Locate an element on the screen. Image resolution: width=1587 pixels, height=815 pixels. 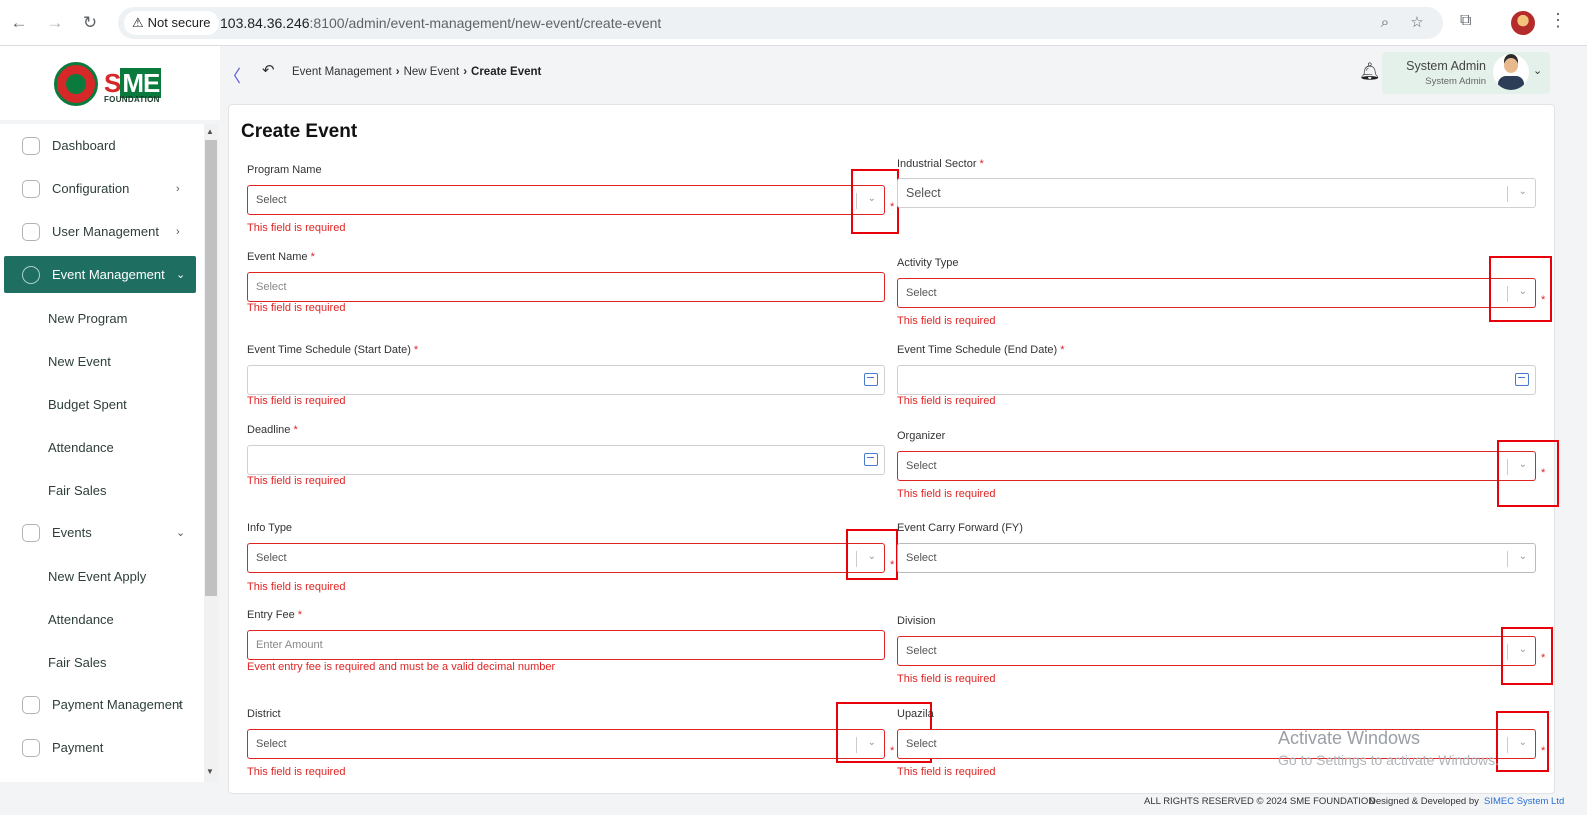
activity-type-error: This field is required is located at coordinates (946, 321).